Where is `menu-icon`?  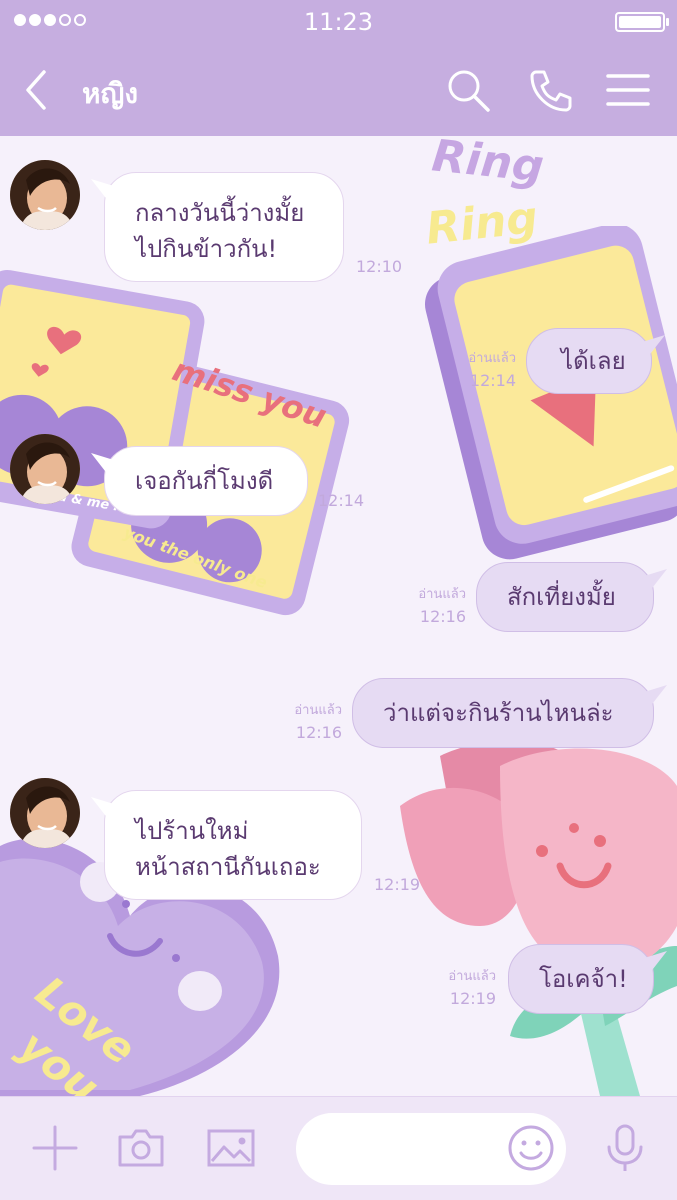
menu-icon is located at coordinates (628, 90).